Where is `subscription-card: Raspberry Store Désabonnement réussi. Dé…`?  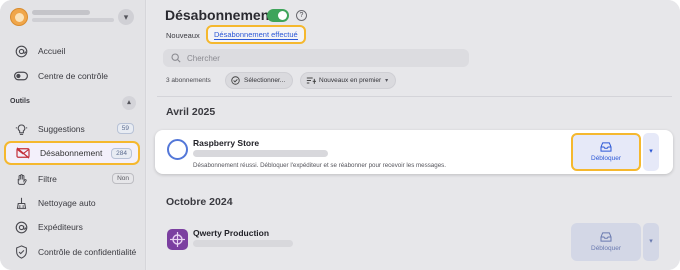
subscription-card: Raspberry Store Désabonnement réussi. Dé… is located at coordinates (414, 152).